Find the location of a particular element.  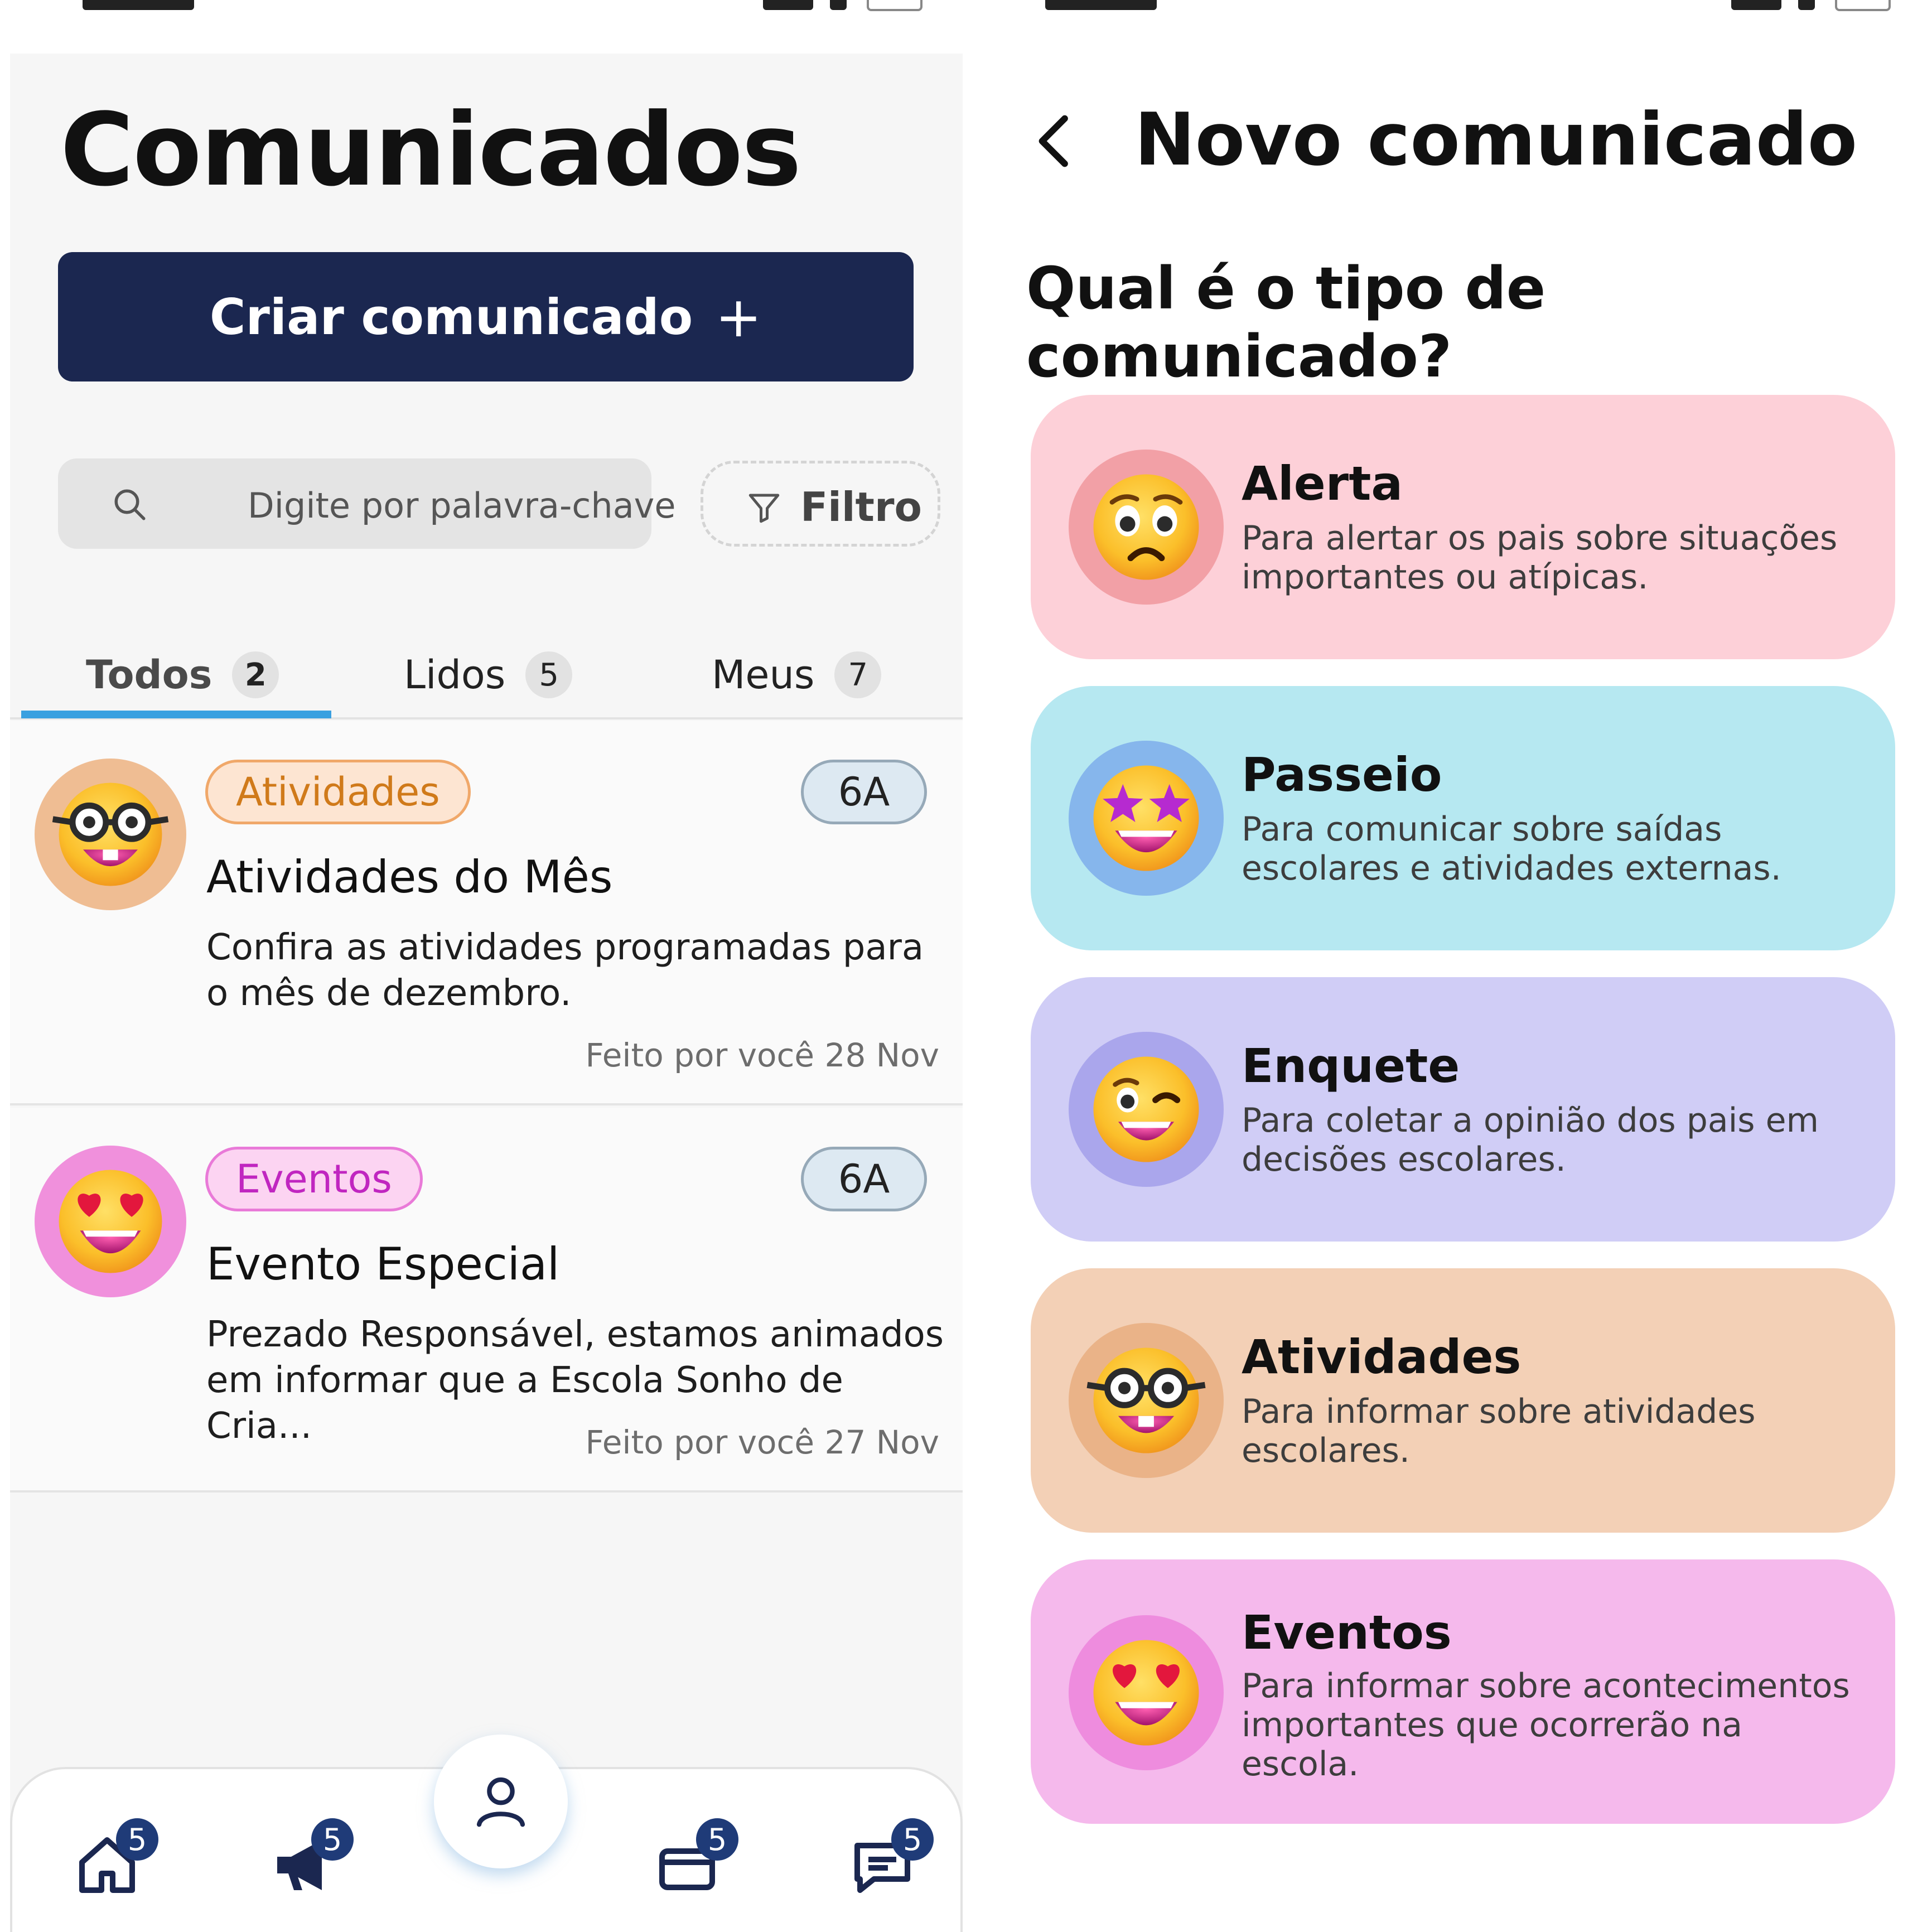

type-name: Eventos is located at coordinates (1347, 1632).